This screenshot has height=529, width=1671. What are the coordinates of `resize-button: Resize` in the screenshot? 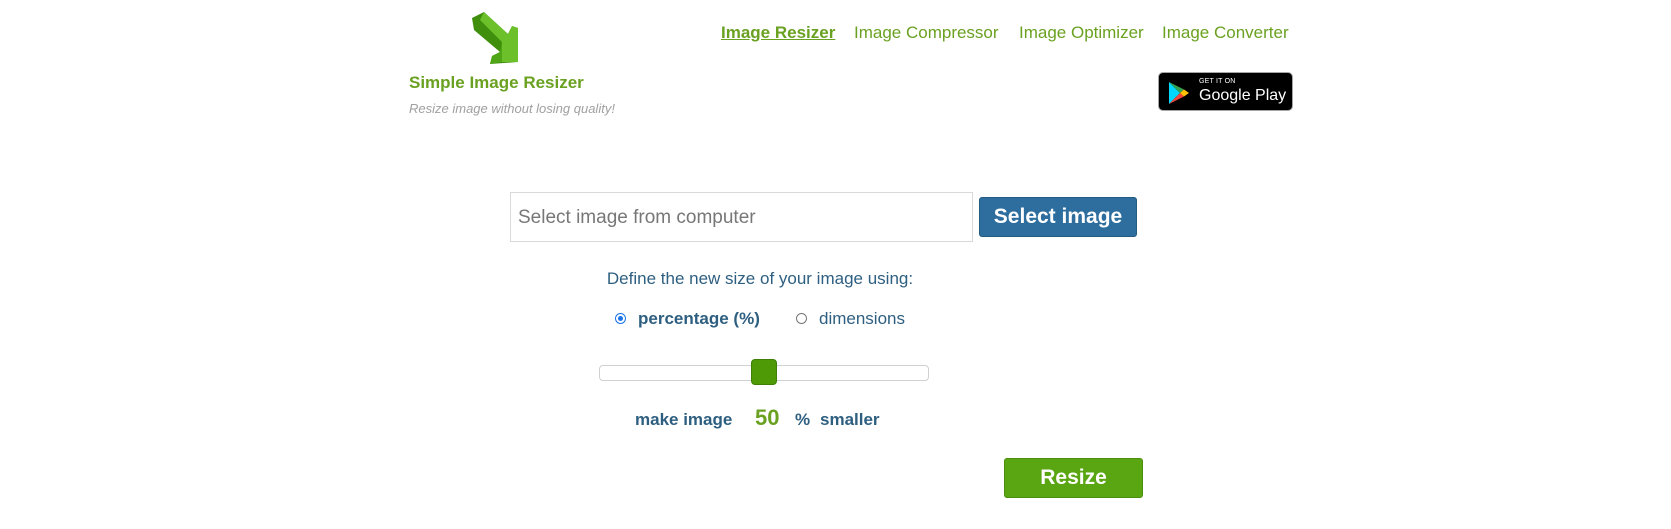 It's located at (1073, 478).